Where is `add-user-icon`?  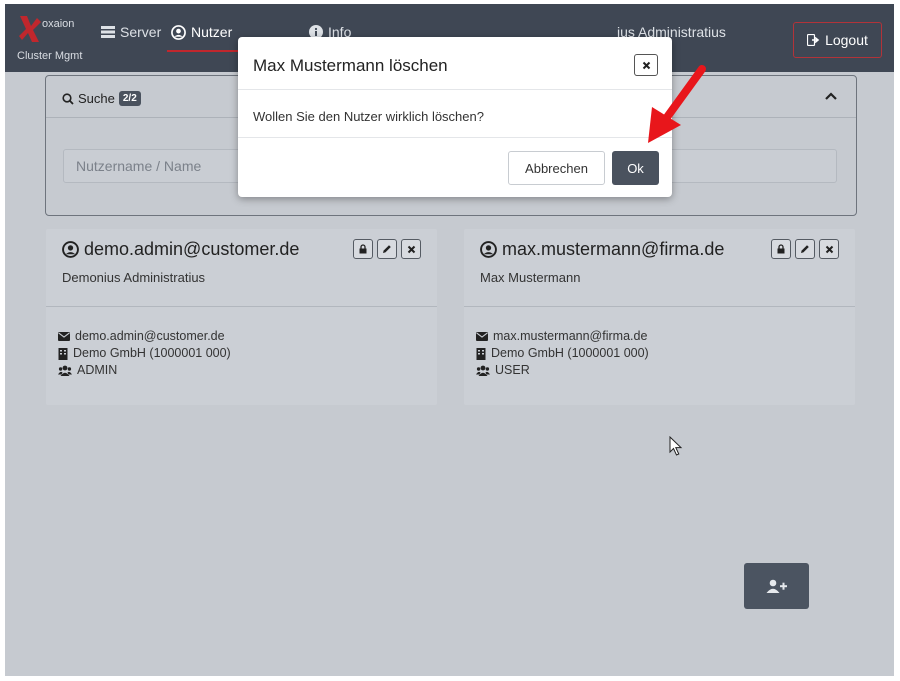
add-user-icon is located at coordinates (776, 586).